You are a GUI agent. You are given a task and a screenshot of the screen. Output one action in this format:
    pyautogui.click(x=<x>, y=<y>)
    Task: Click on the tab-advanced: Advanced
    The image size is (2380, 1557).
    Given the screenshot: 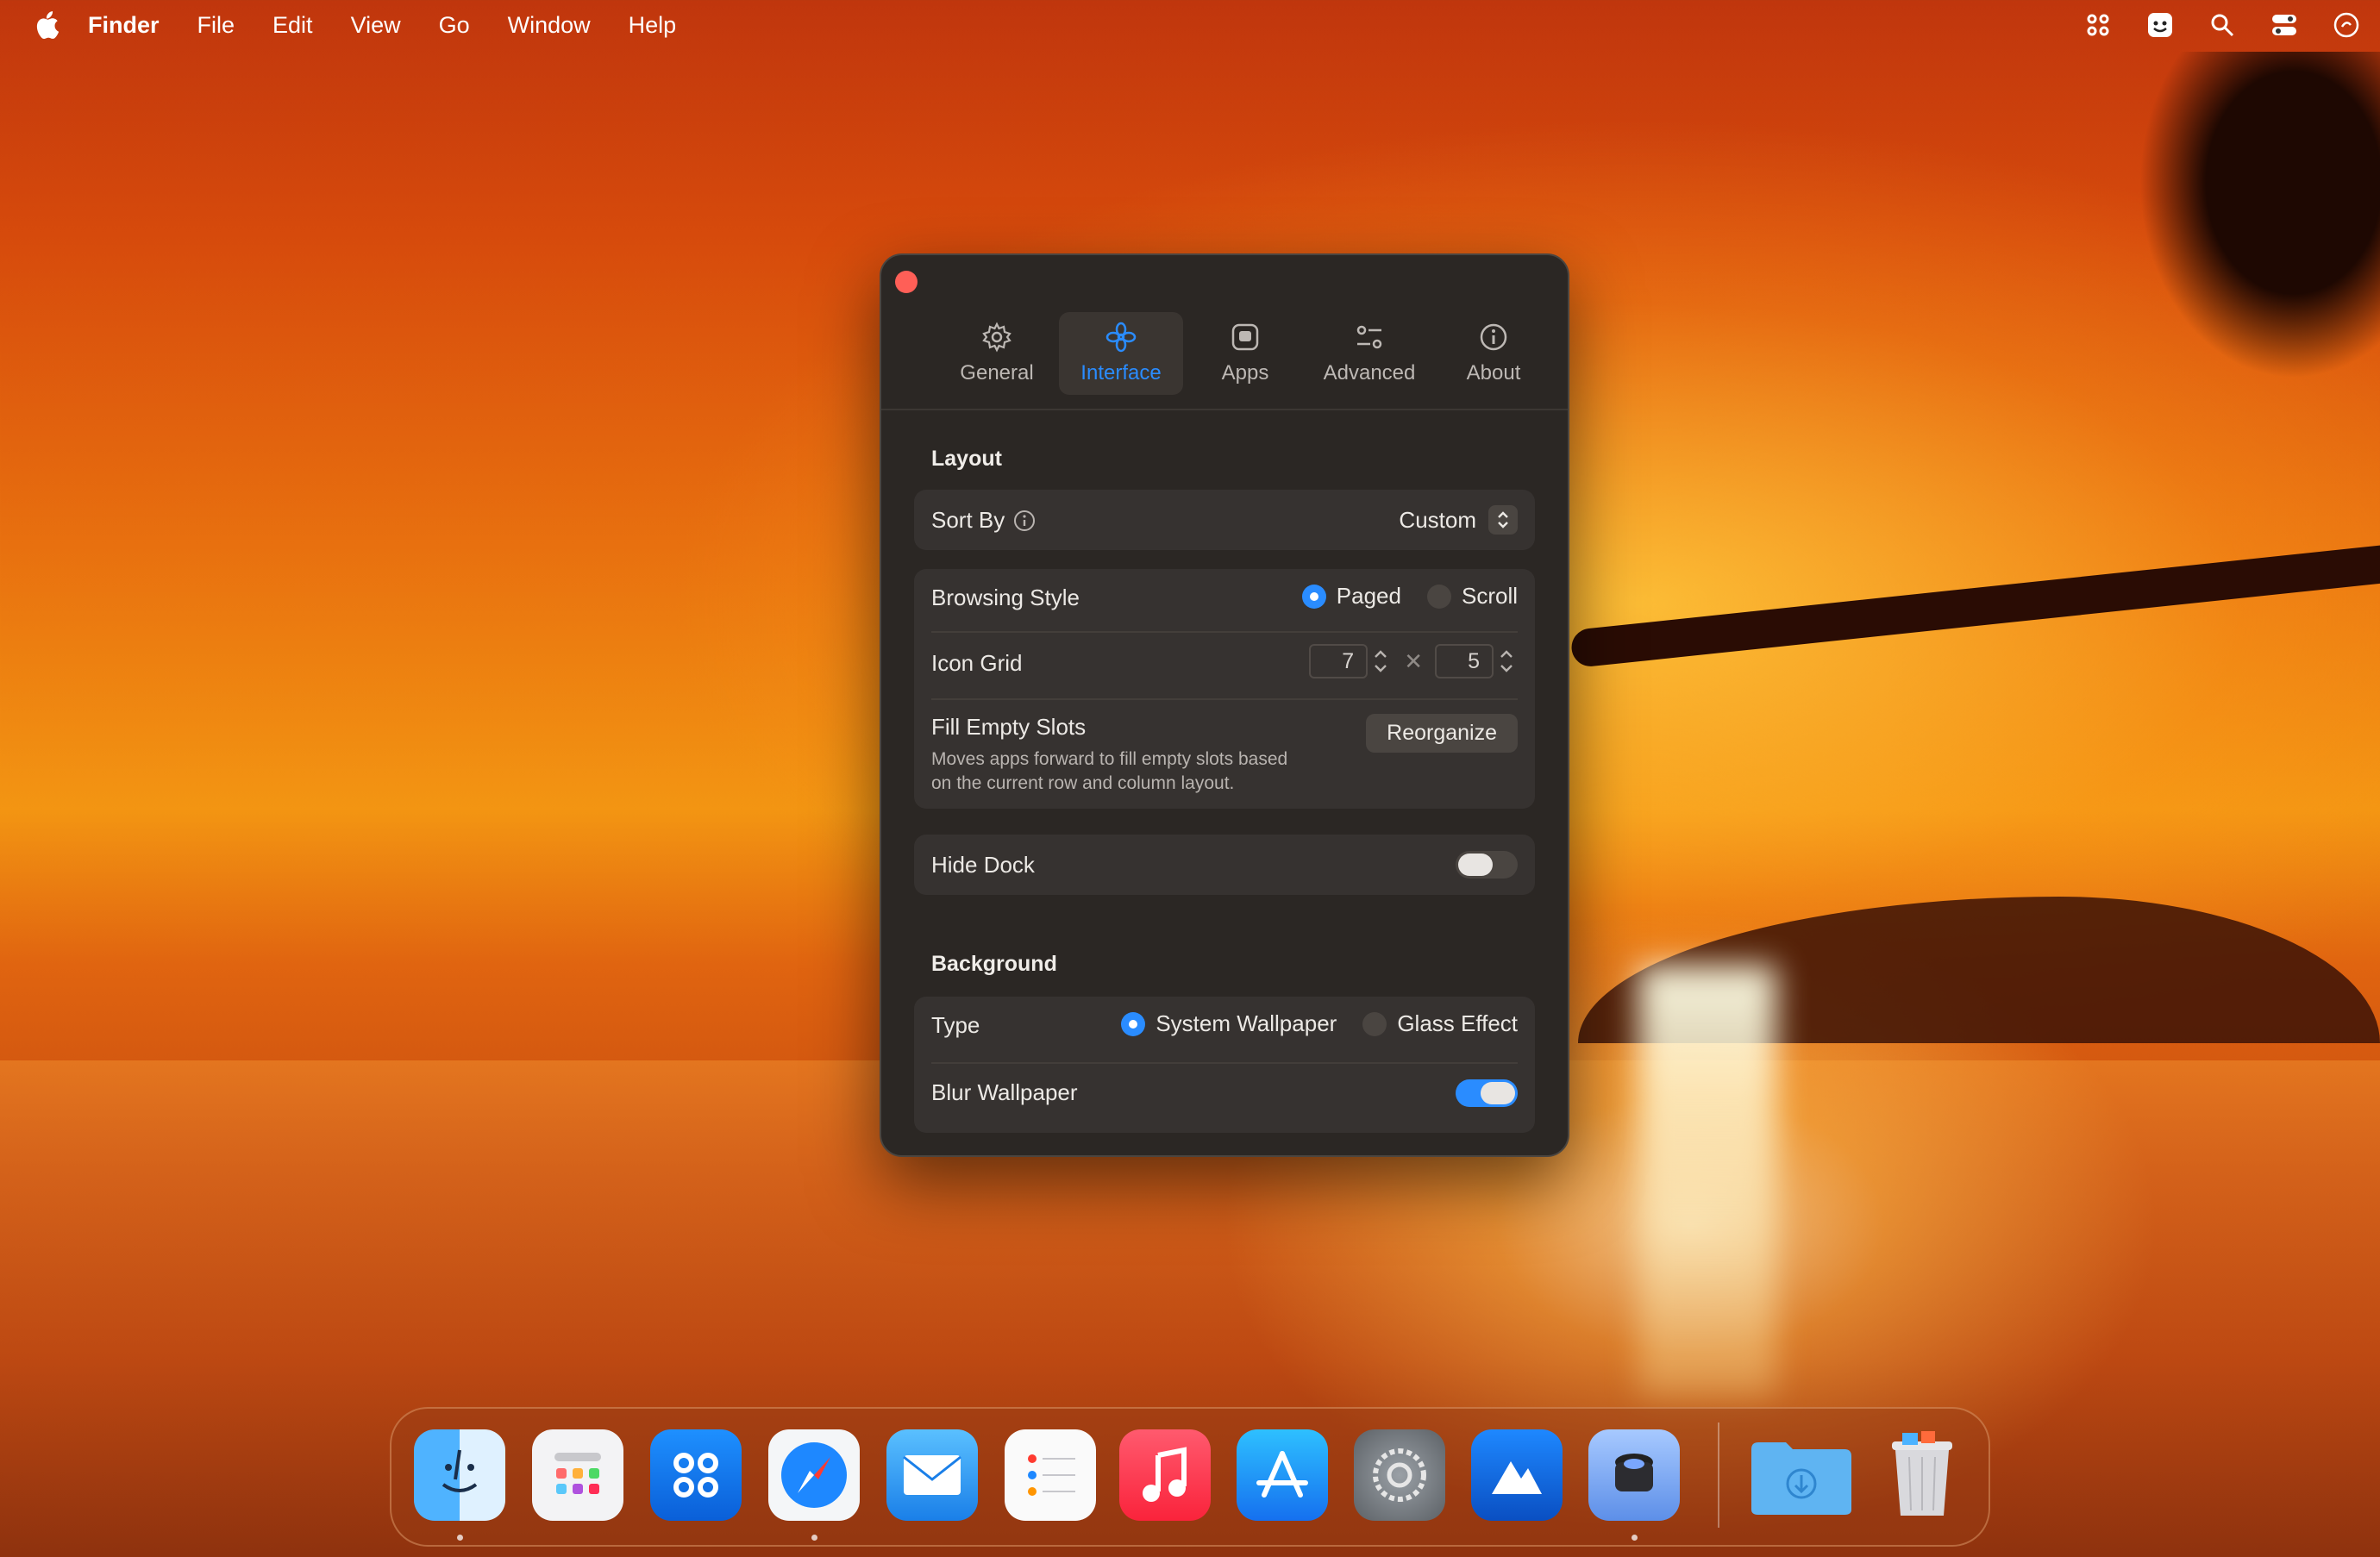 What is the action you would take?
    pyautogui.click(x=1369, y=353)
    